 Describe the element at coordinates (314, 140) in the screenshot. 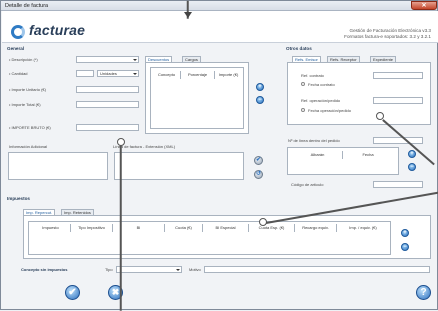

I see `num-linea-label: Nº de línea dentro del pedido` at that location.